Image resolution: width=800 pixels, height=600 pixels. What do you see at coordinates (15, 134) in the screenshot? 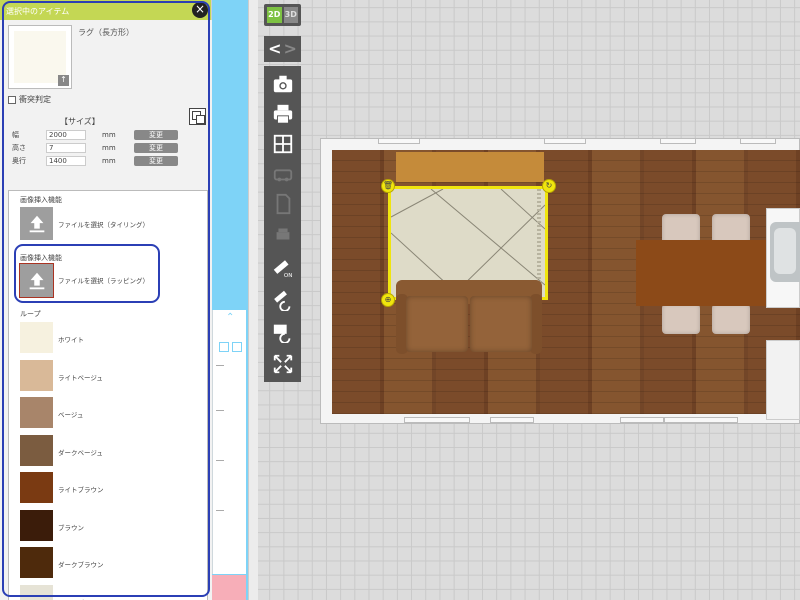
I see `size-label: 幅` at bounding box center [15, 134].